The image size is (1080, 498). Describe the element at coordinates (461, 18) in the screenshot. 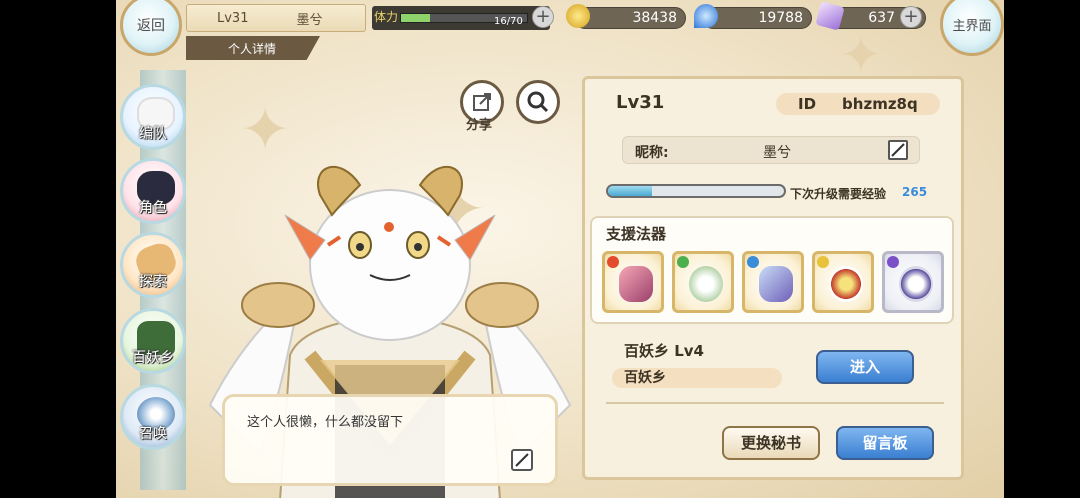

I see `stamina-meter: 体力 16/70` at that location.